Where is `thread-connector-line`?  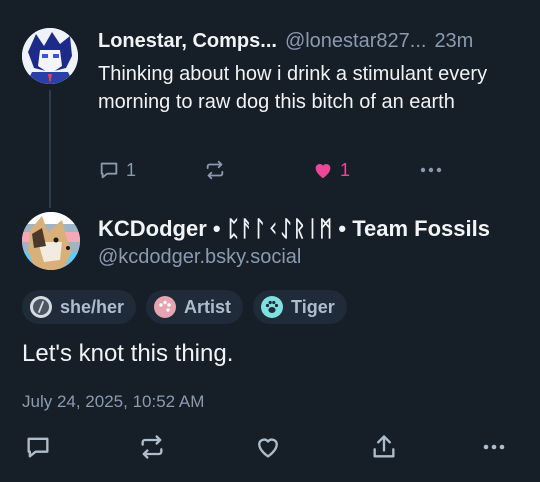
thread-connector-line is located at coordinates (50, 149).